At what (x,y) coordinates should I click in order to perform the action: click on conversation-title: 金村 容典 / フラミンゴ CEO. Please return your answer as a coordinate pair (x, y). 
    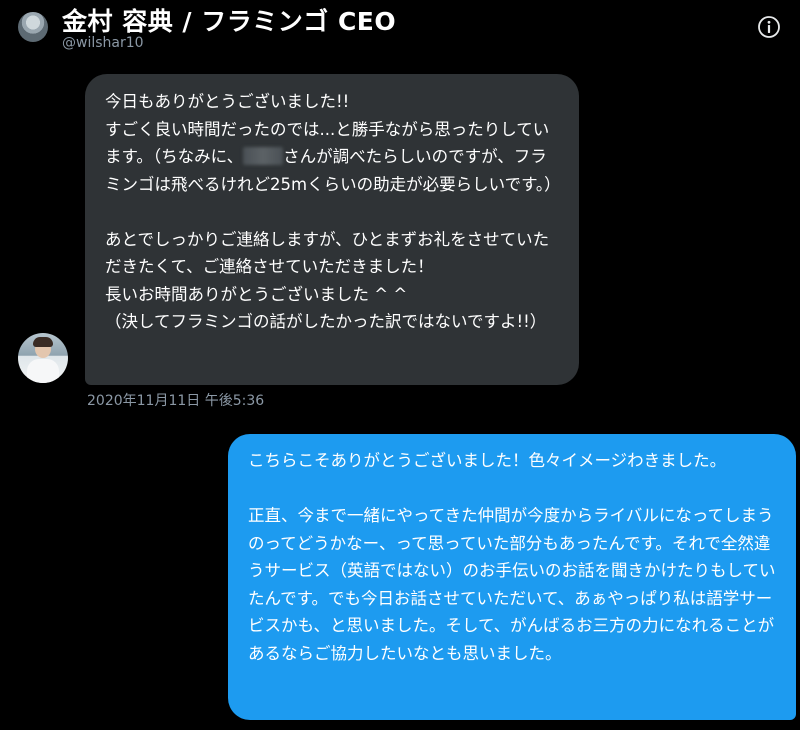
    Looking at the image, I should click on (229, 20).